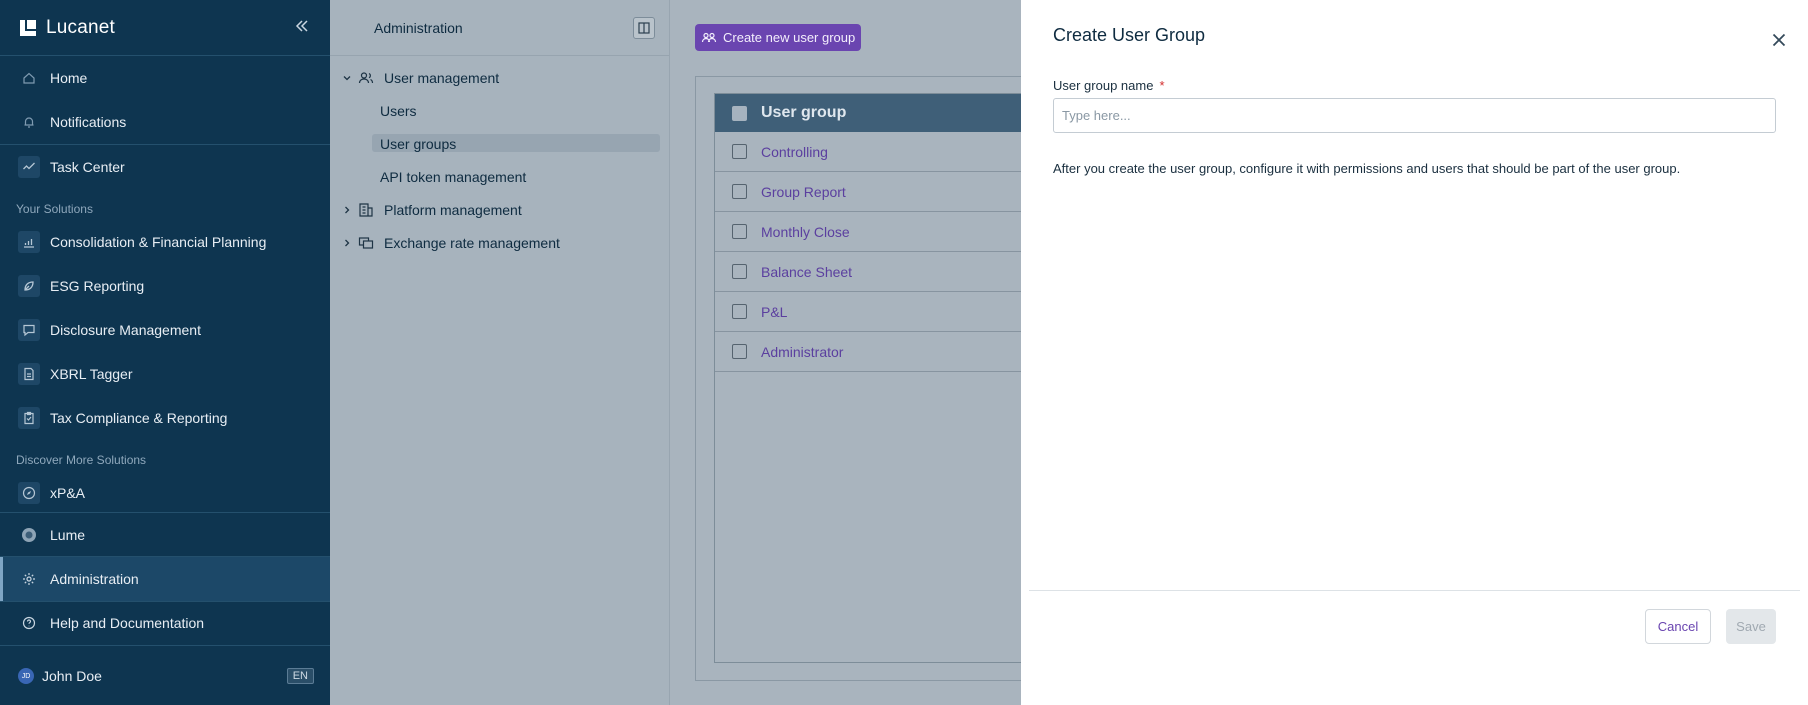 The width and height of the screenshot is (1808, 705). I want to click on sidebar-item-label: xP&A, so click(68, 493).